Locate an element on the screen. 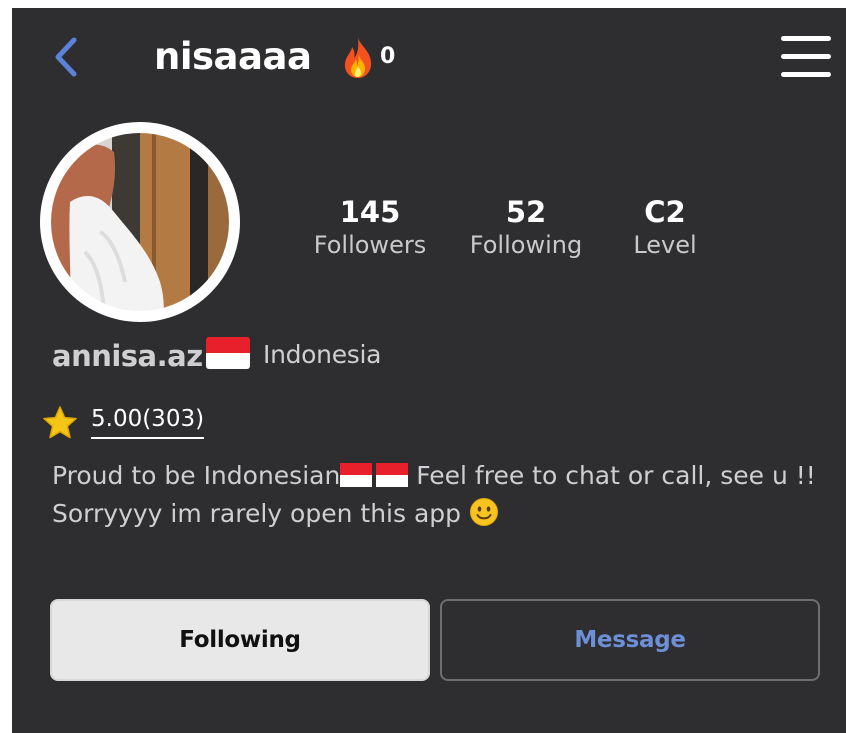 Image resolution: width=846 pixels, height=733 pixels. level-label: Level is located at coordinates (665, 245).